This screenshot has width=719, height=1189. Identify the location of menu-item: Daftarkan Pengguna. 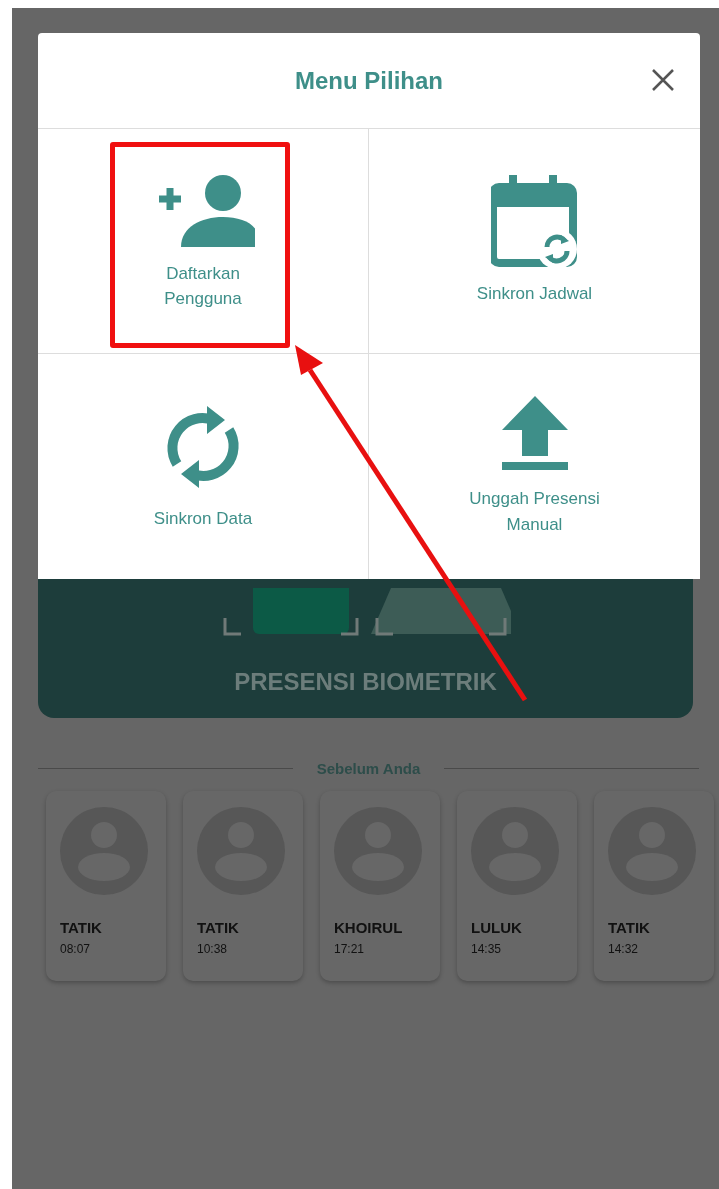
(203, 241).